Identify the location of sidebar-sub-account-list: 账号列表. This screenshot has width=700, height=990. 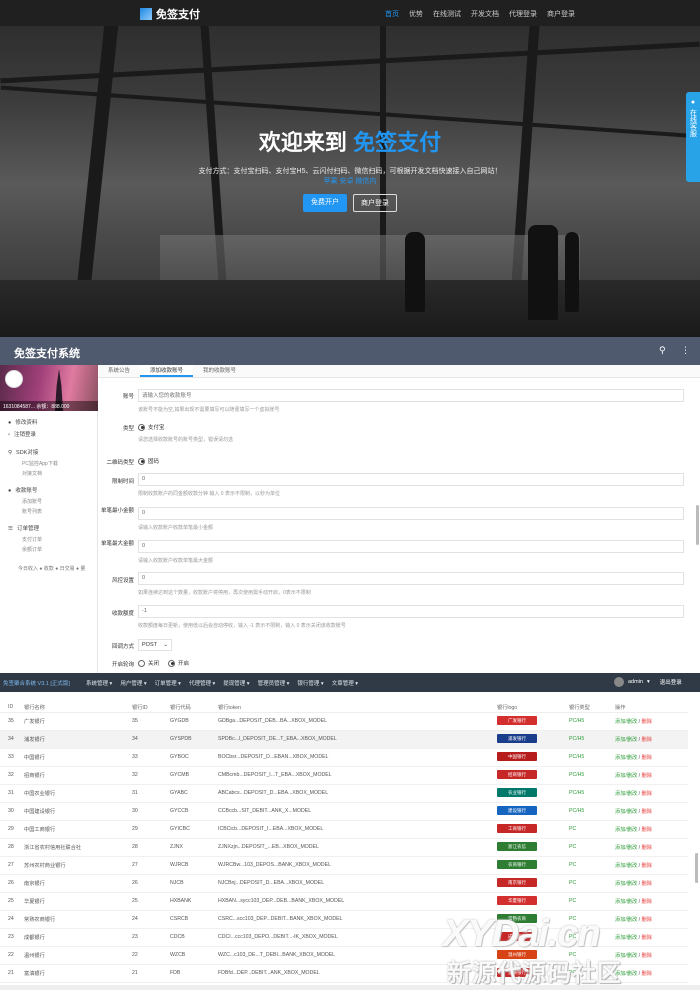
(48, 512).